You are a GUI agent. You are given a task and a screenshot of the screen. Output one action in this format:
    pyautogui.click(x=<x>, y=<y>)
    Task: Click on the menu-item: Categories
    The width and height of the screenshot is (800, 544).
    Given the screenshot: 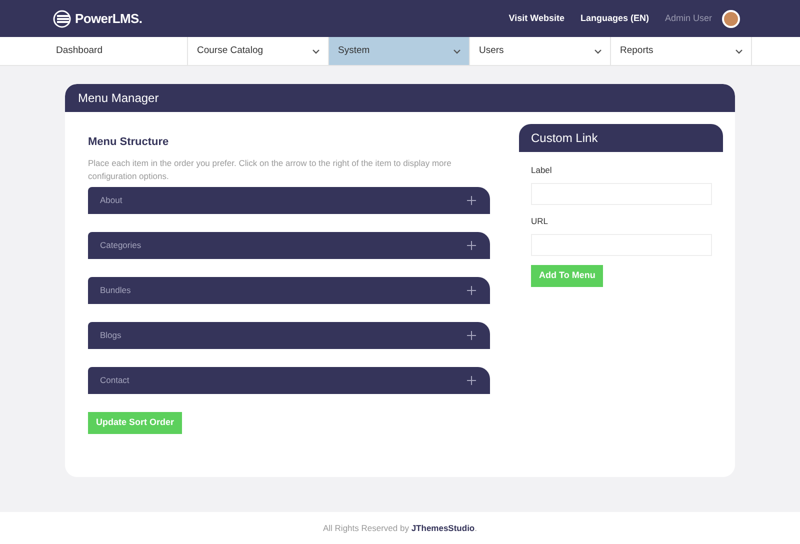 What is the action you would take?
    pyautogui.click(x=289, y=245)
    